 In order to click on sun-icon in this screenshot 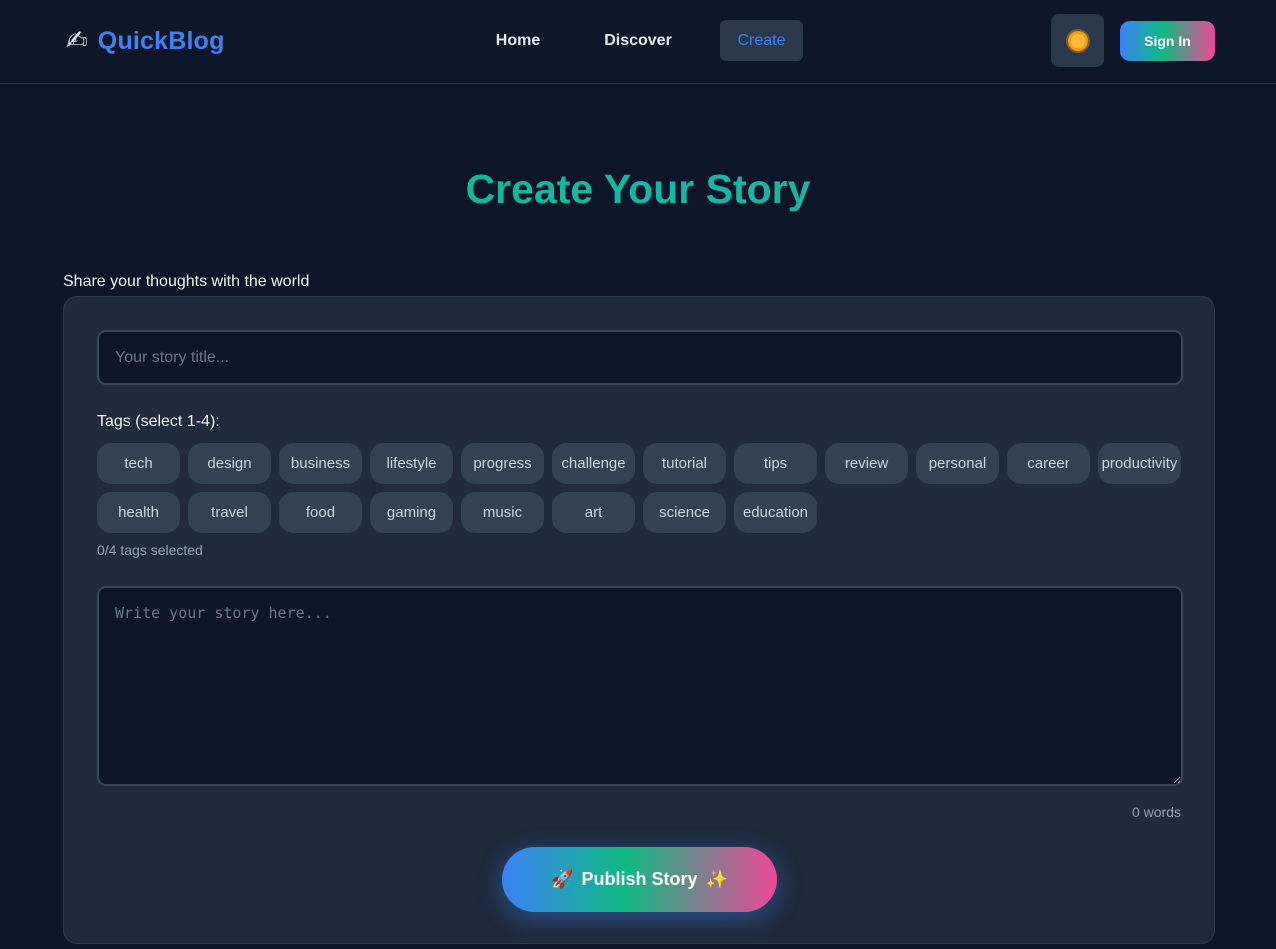, I will do `click(1077, 40)`.